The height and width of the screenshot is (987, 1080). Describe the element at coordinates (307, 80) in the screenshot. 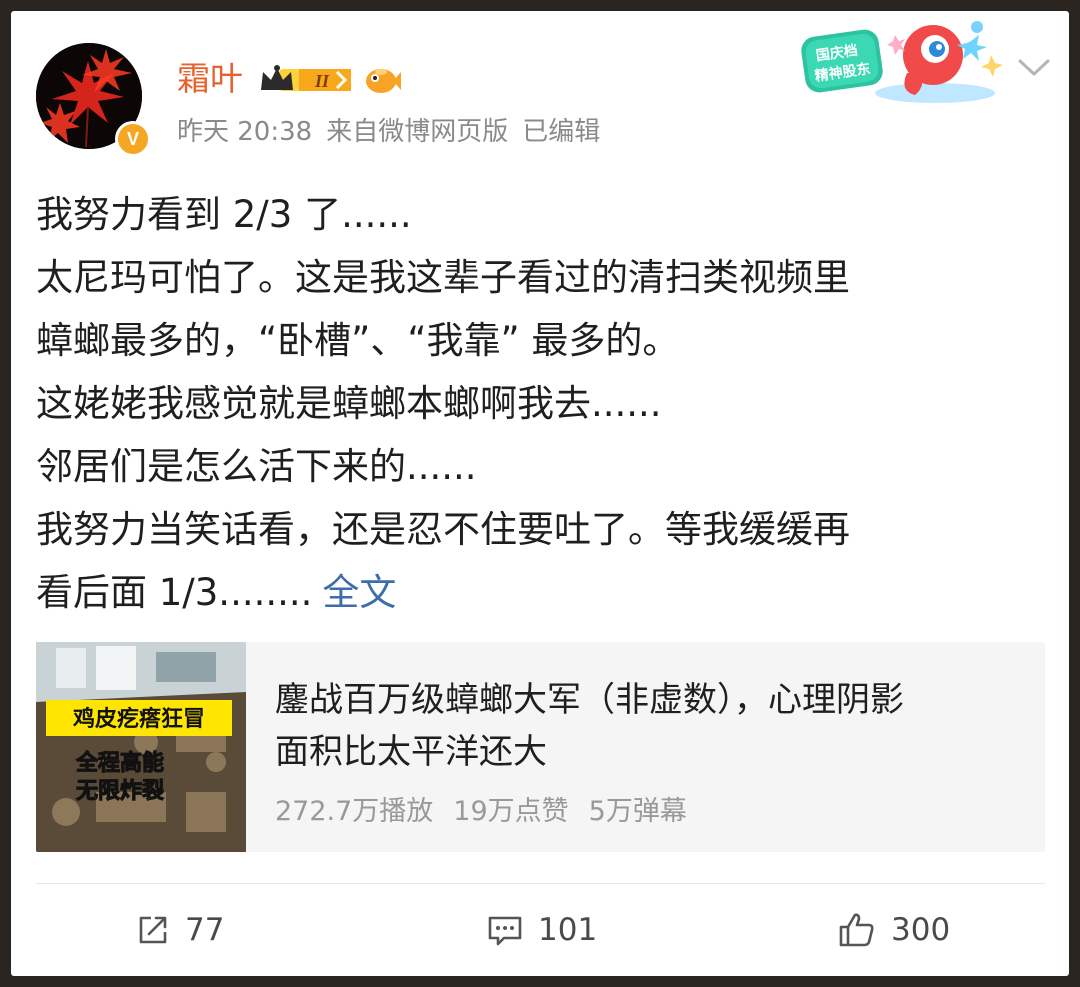

I see `crown-level-badge-icon: II` at that location.